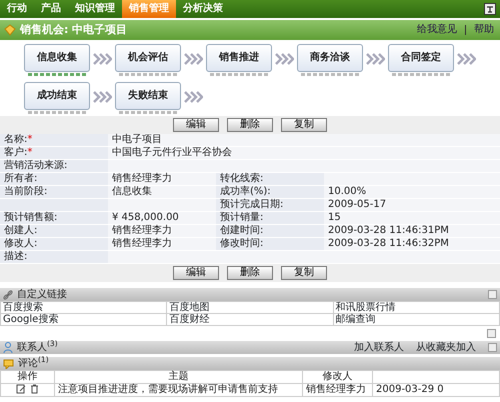  I want to click on column-header: 主题, so click(178, 377).